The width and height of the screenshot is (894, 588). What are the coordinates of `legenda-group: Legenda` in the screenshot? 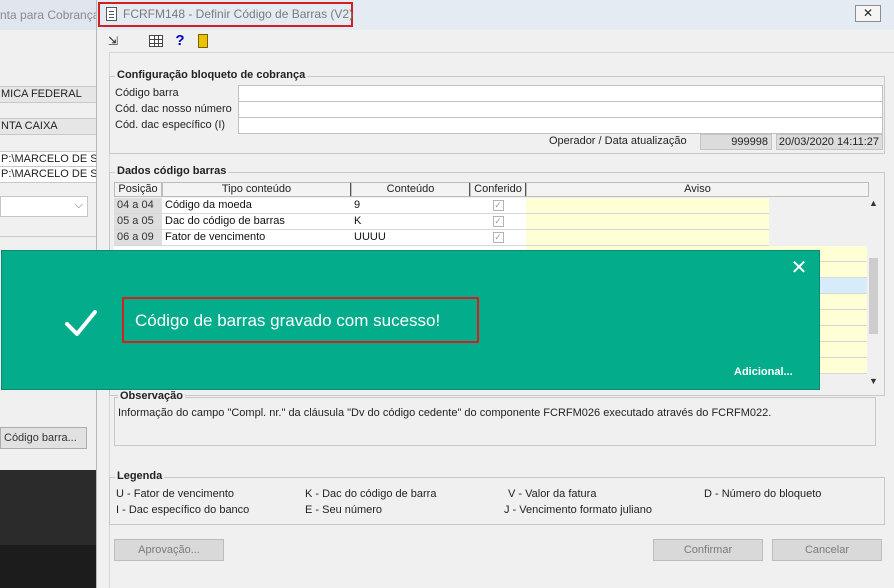 It's located at (497, 497).